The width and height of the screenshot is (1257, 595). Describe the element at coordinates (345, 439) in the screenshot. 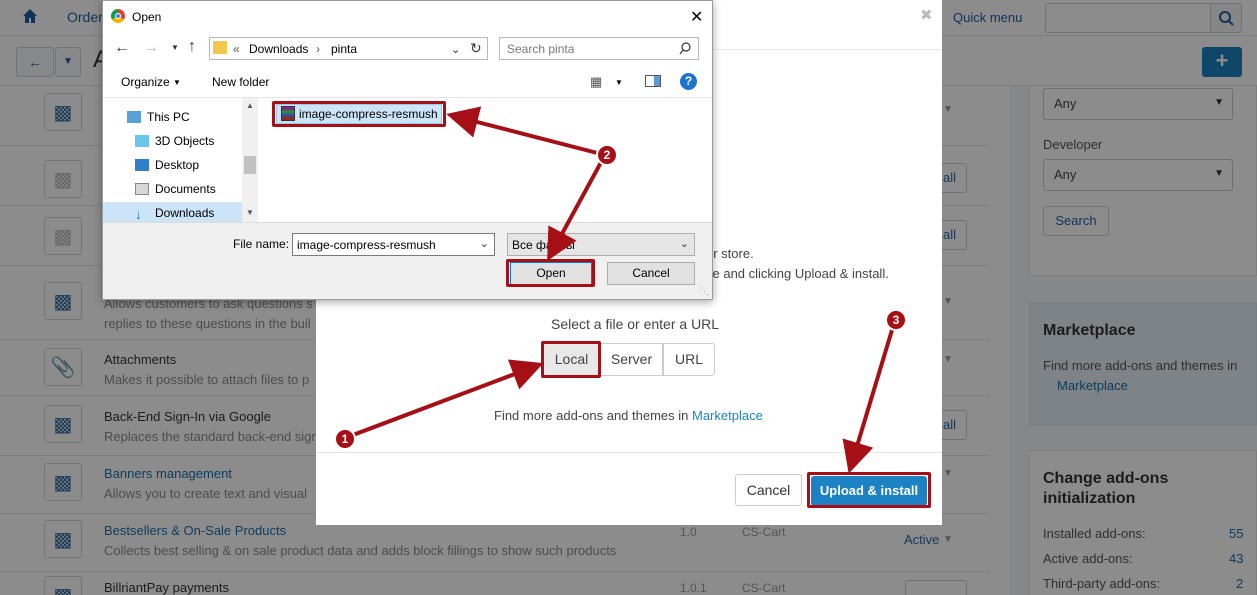

I see `callout-badge-1: 1` at that location.